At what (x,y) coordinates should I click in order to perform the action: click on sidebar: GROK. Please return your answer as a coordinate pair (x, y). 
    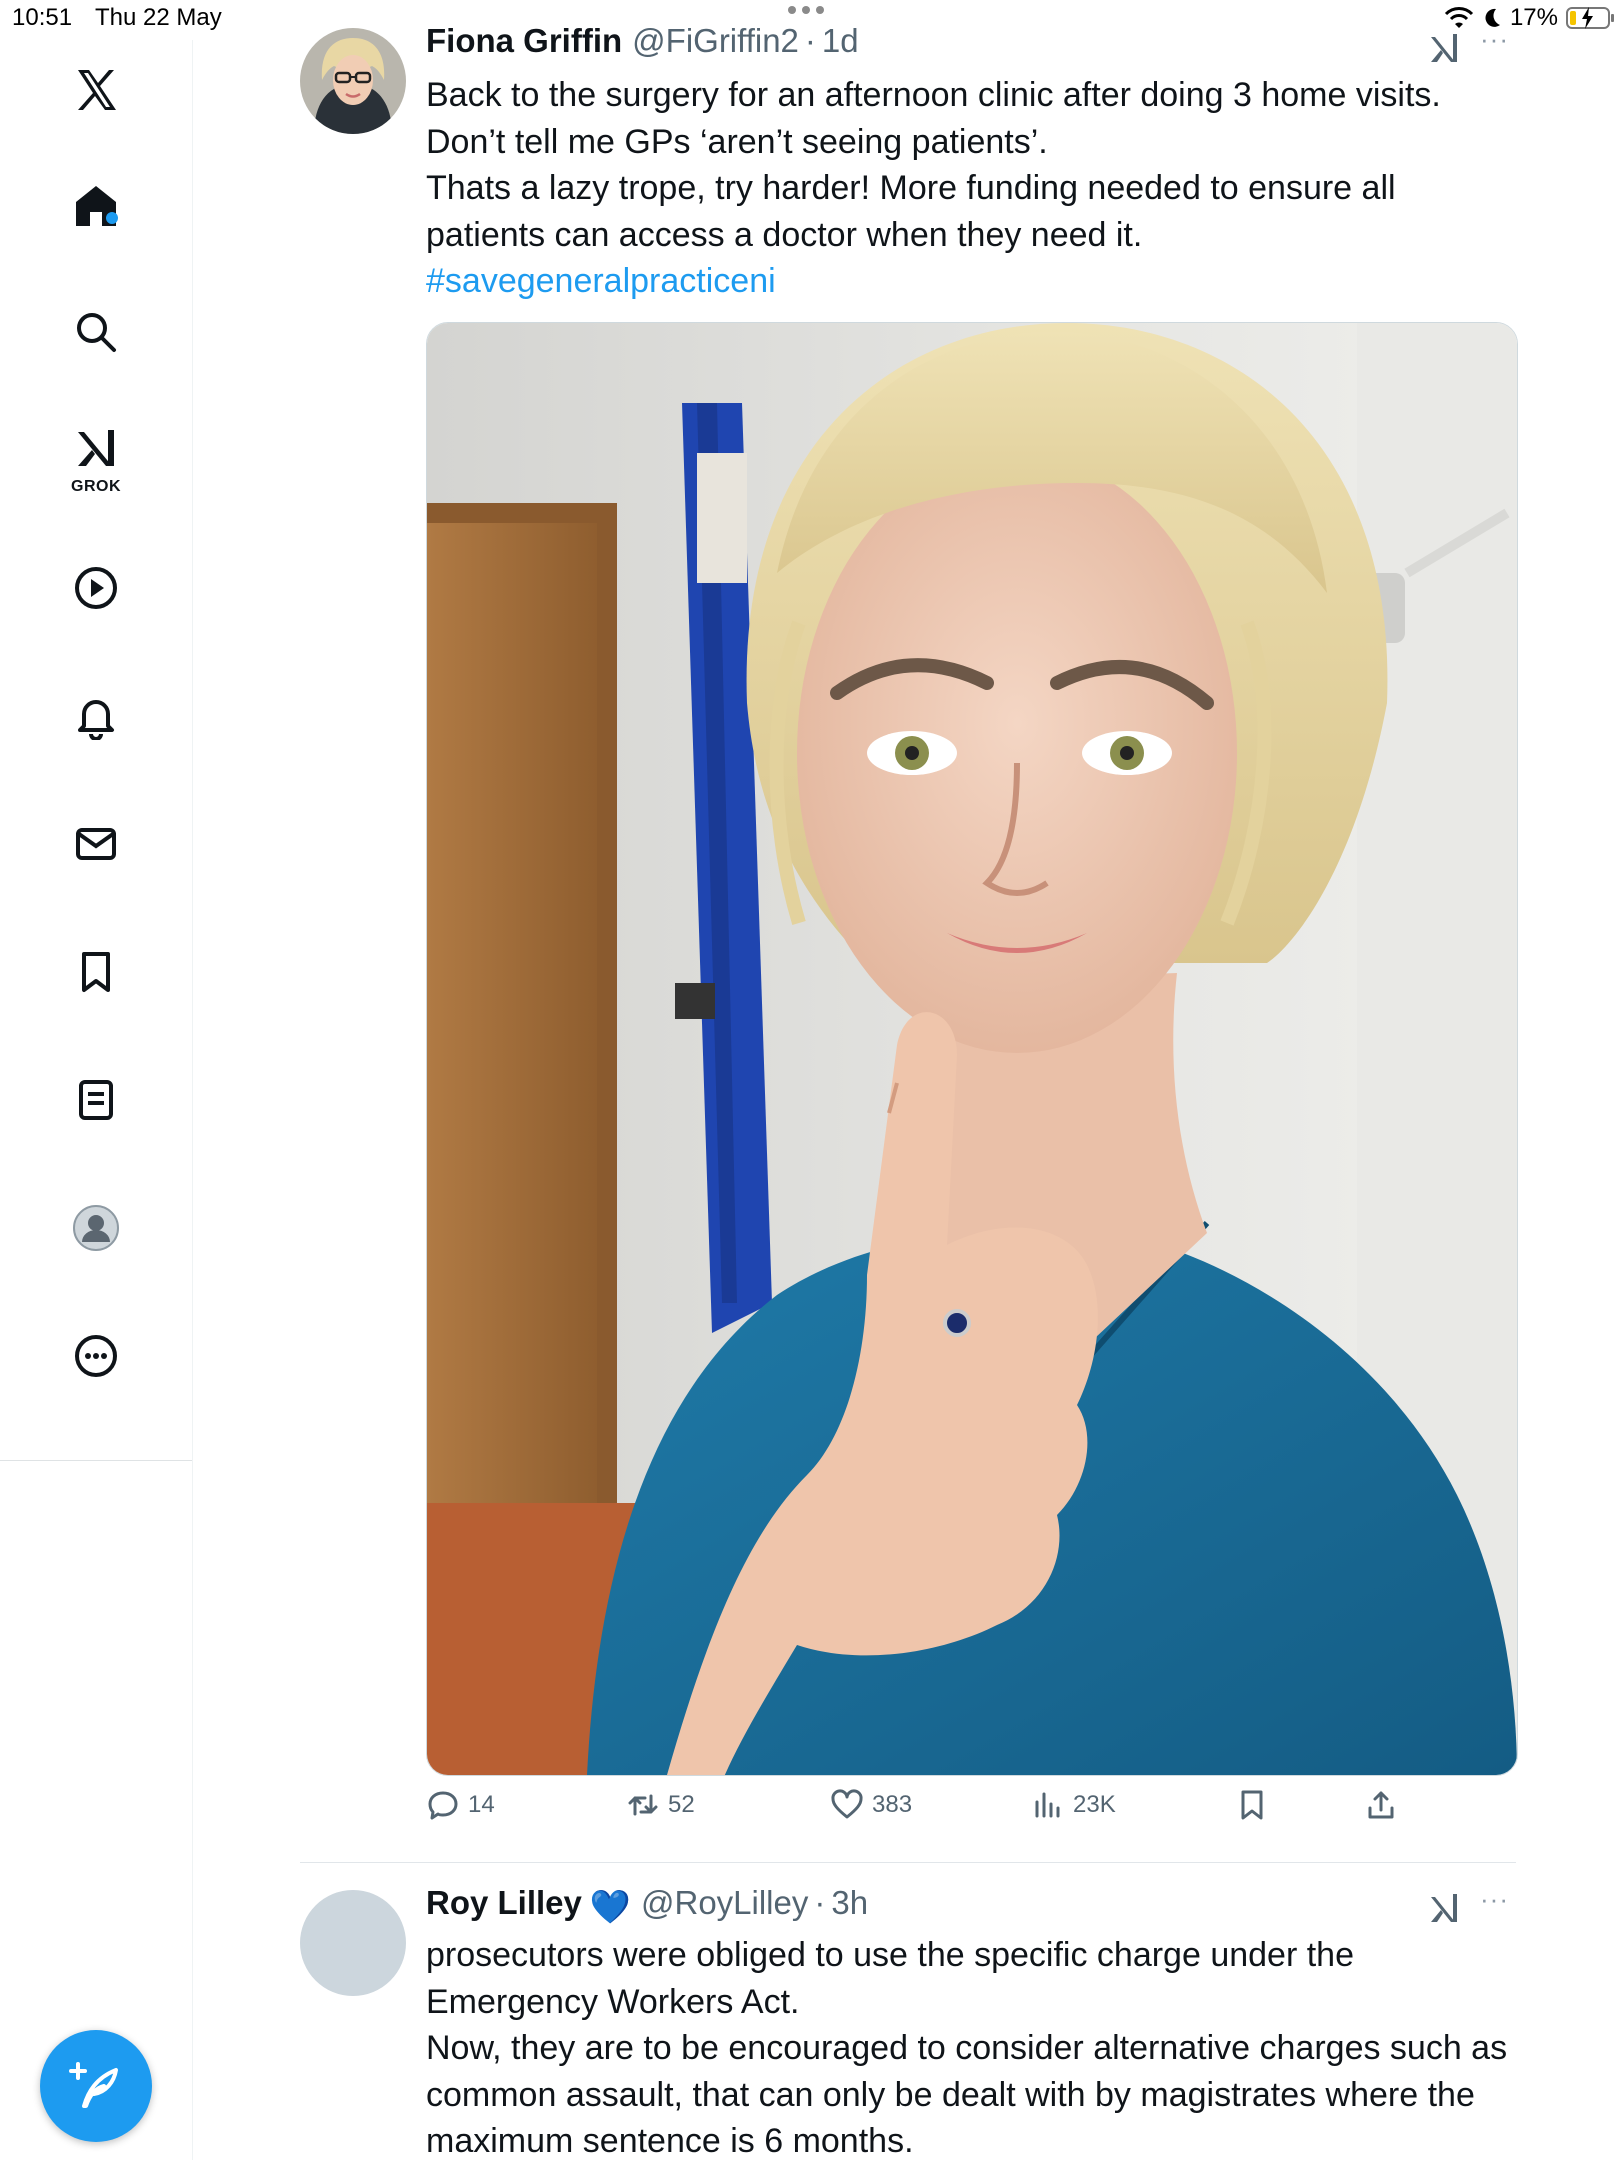
    Looking at the image, I should click on (96, 1100).